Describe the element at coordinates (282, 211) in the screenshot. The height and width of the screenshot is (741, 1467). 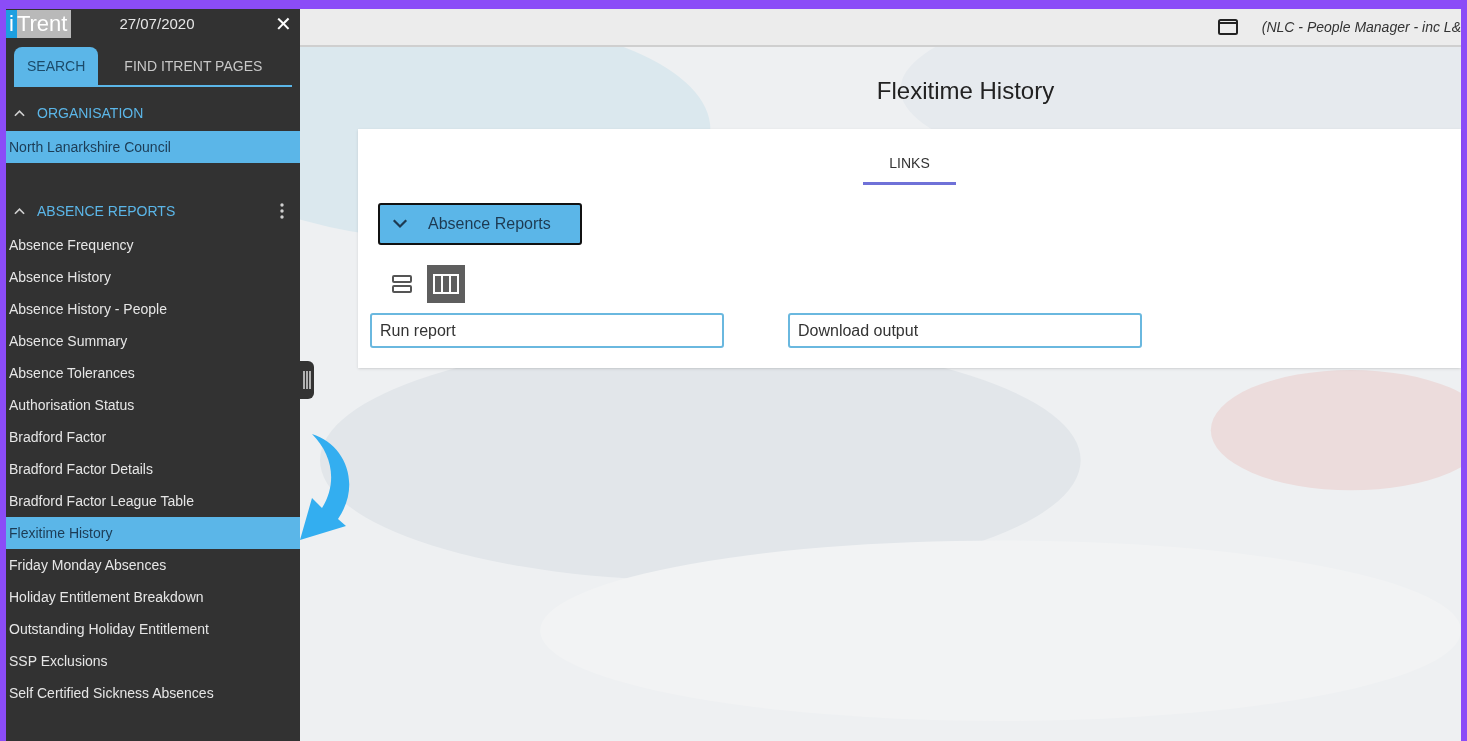
I see `more-icon` at that location.